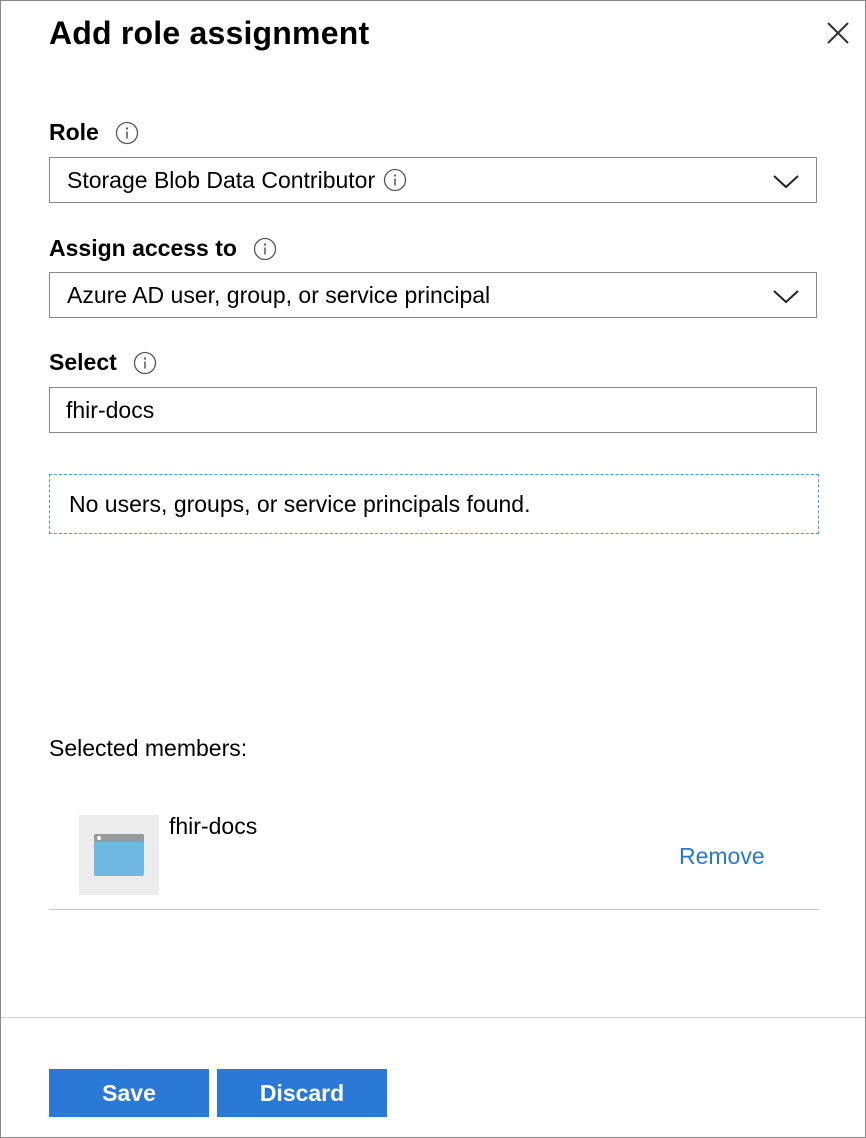  What do you see at coordinates (143, 248) in the screenshot?
I see `assign-access-label: Assign access to` at bounding box center [143, 248].